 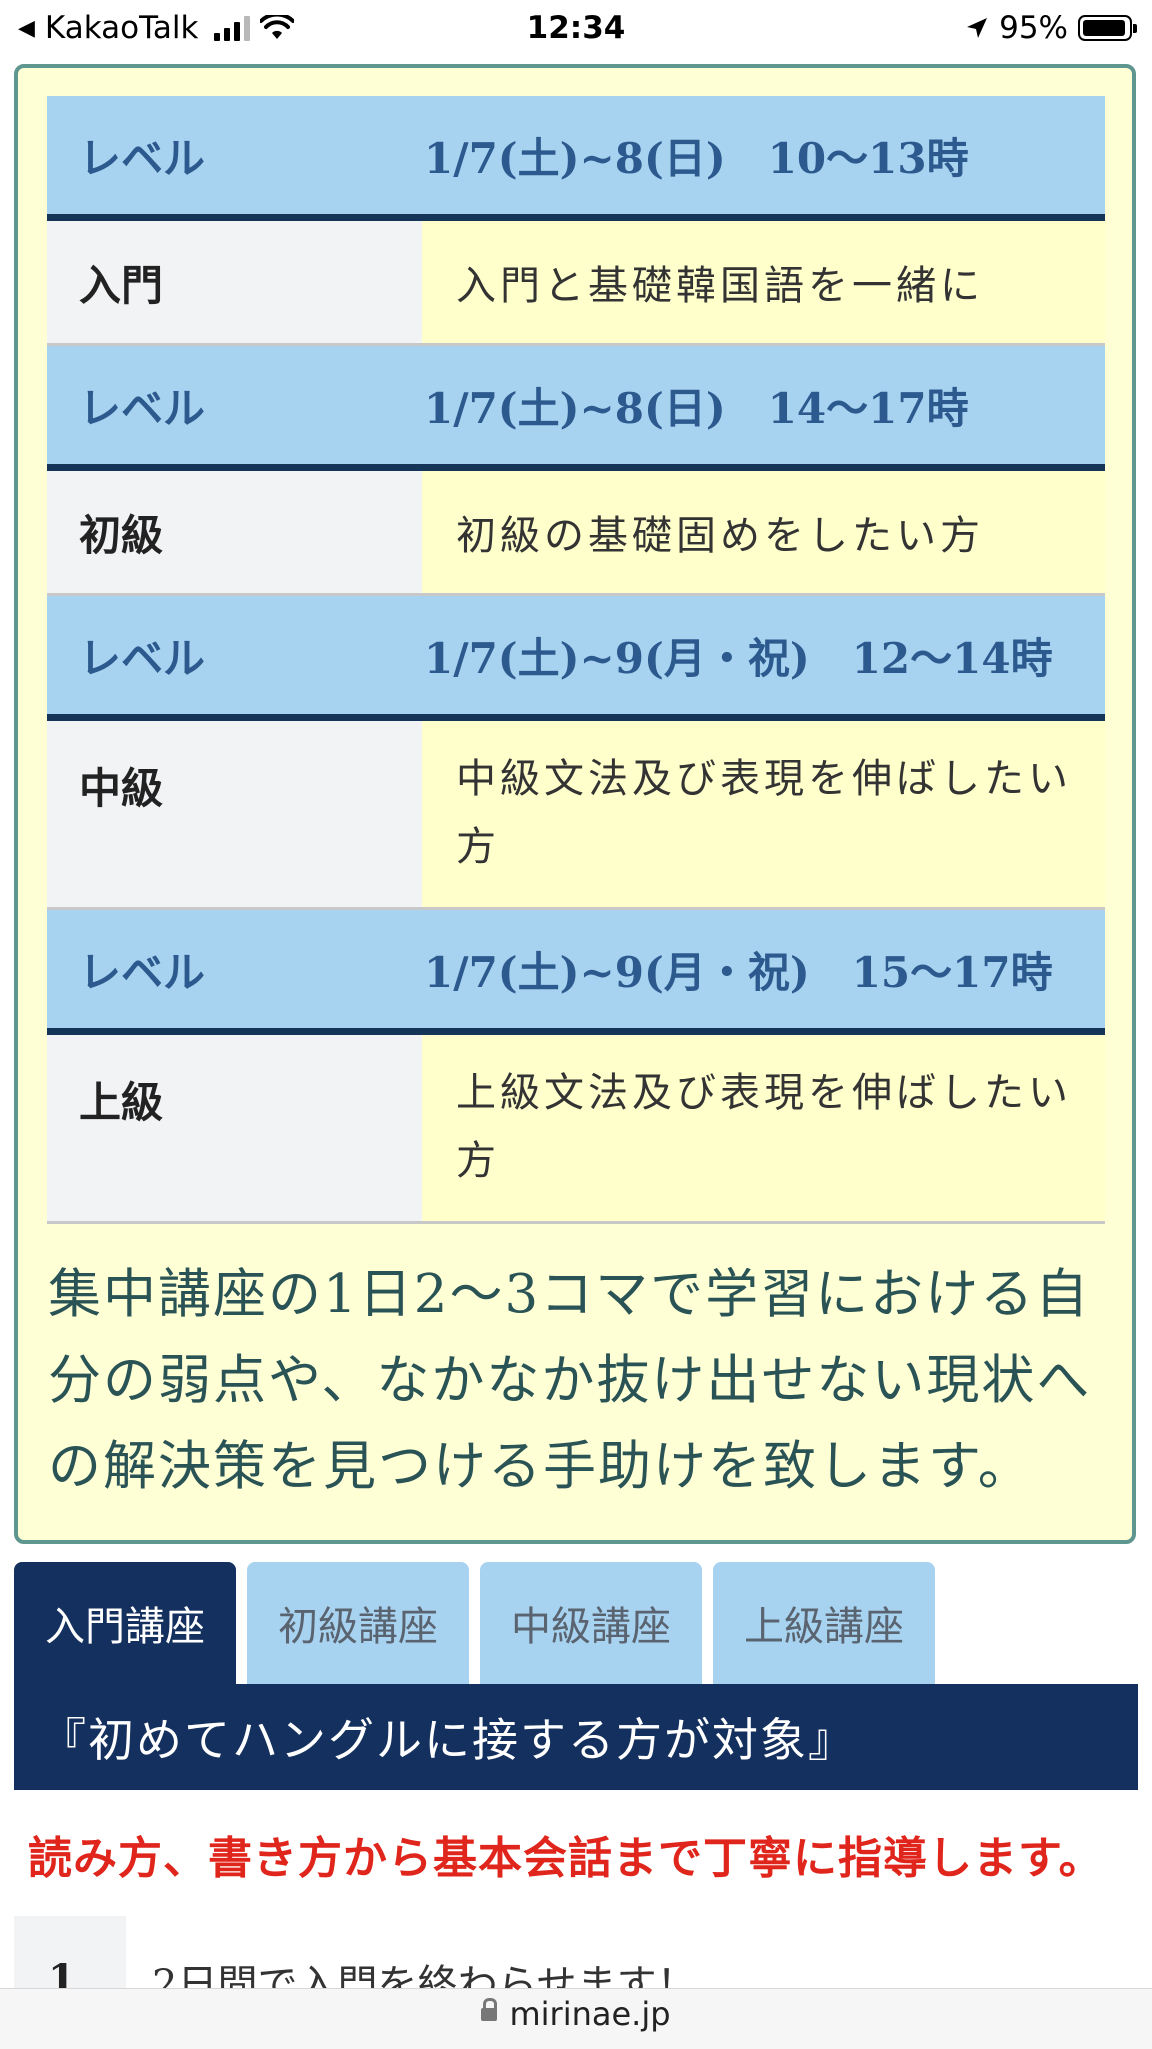 What do you see at coordinates (763, 814) in the screenshot?
I see `level-description: 中級文法及び表現を伸ばしたい方` at bounding box center [763, 814].